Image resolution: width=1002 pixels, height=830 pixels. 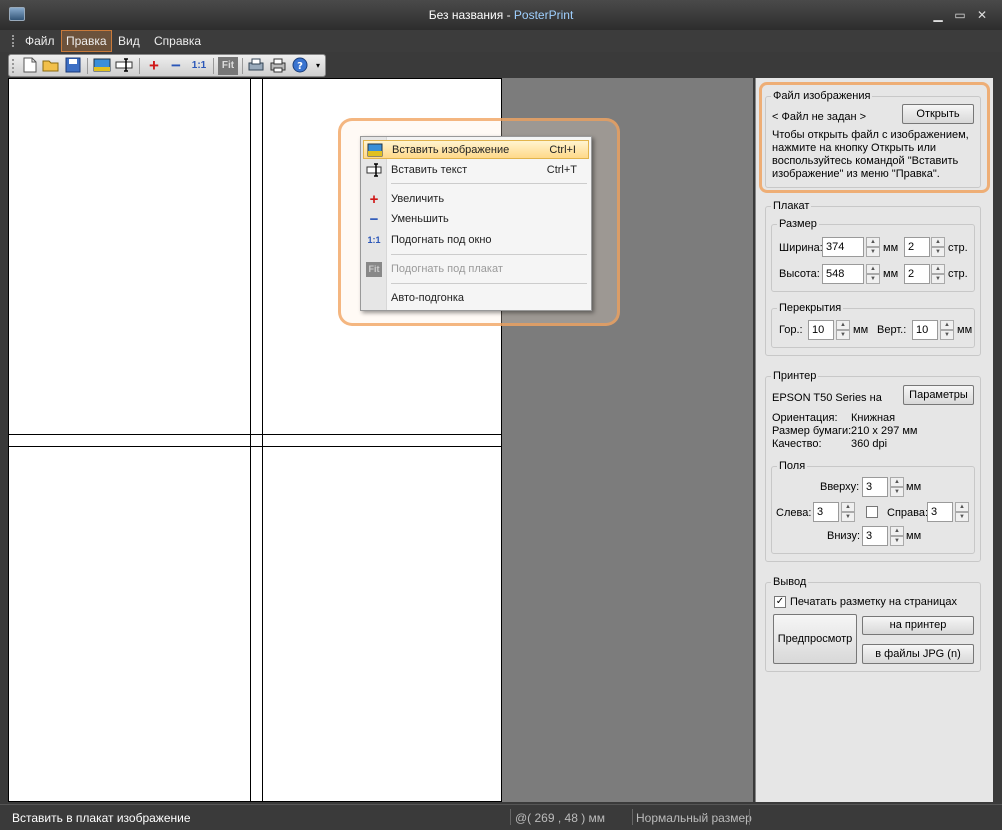 I want to click on horizontal-overlap-stepper: ▲ ▼, so click(x=843, y=330).